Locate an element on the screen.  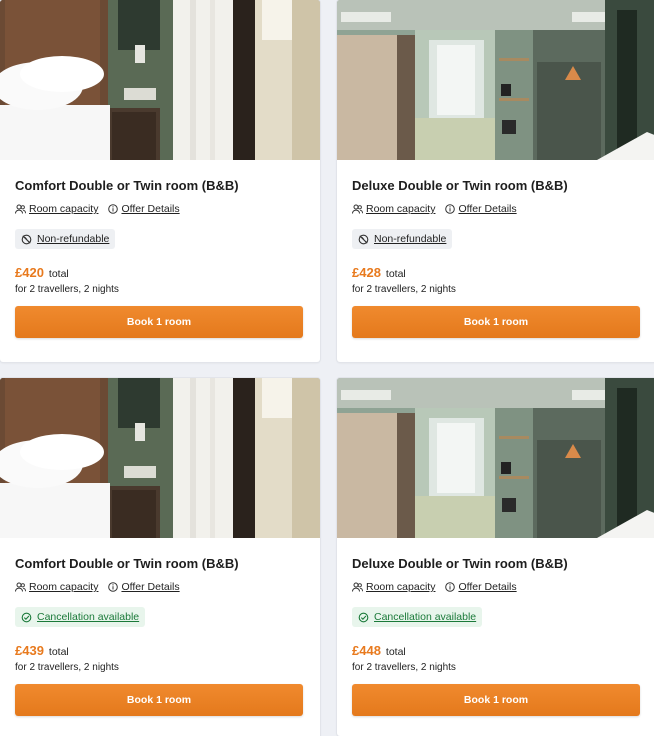
price: £420 is located at coordinates (29, 272).